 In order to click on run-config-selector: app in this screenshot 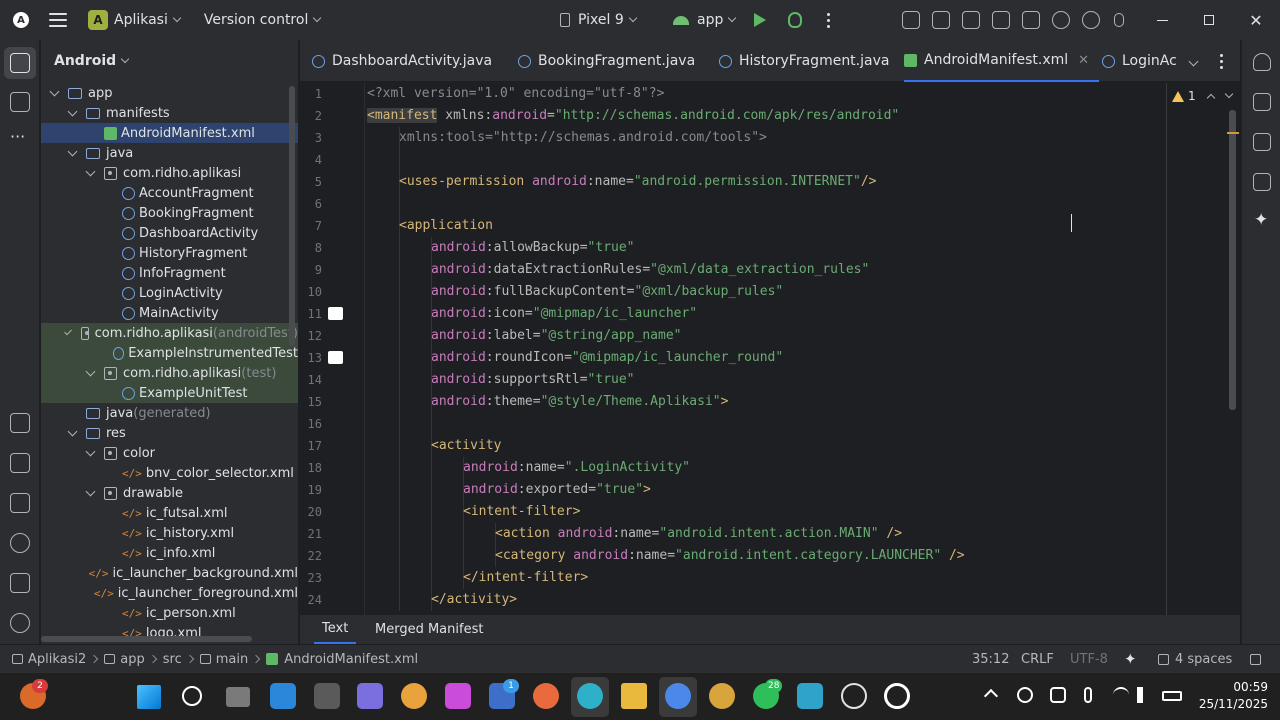, I will do `click(705, 20)`.